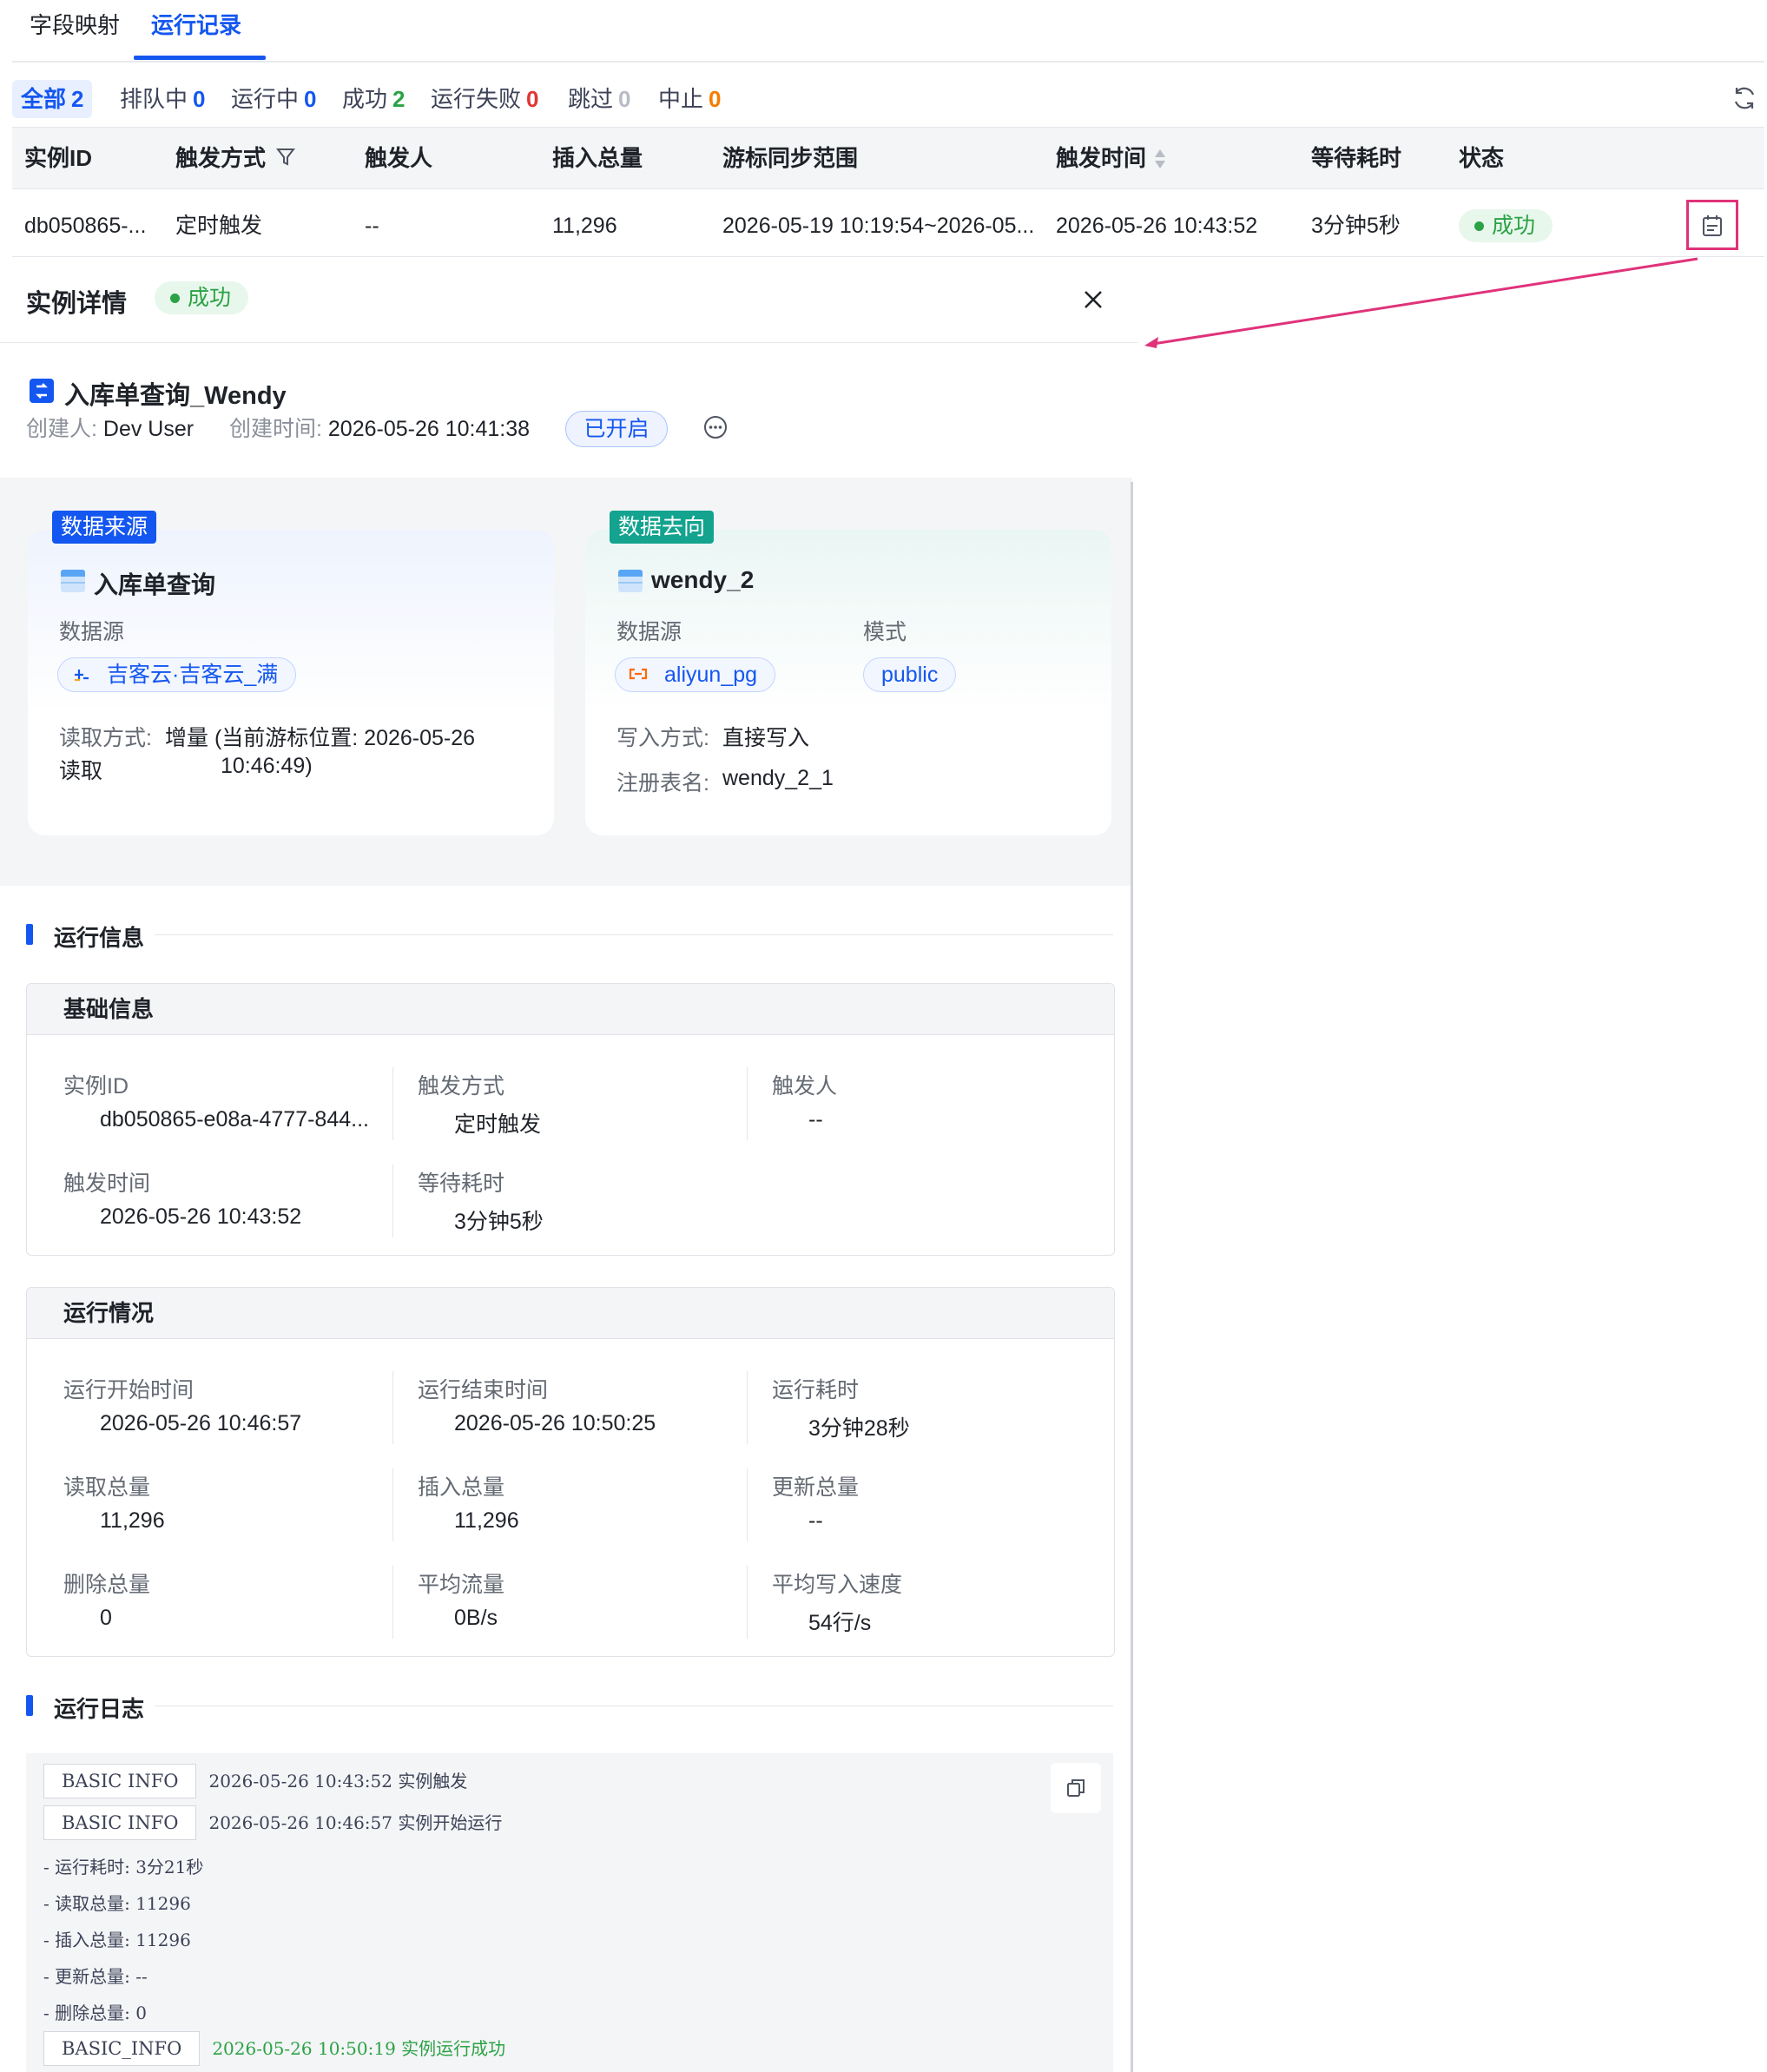 This screenshot has height=2072, width=1767. I want to click on log-line: BASIC INFO 2026-05-26 10:43:52 实例触发, so click(255, 1781).